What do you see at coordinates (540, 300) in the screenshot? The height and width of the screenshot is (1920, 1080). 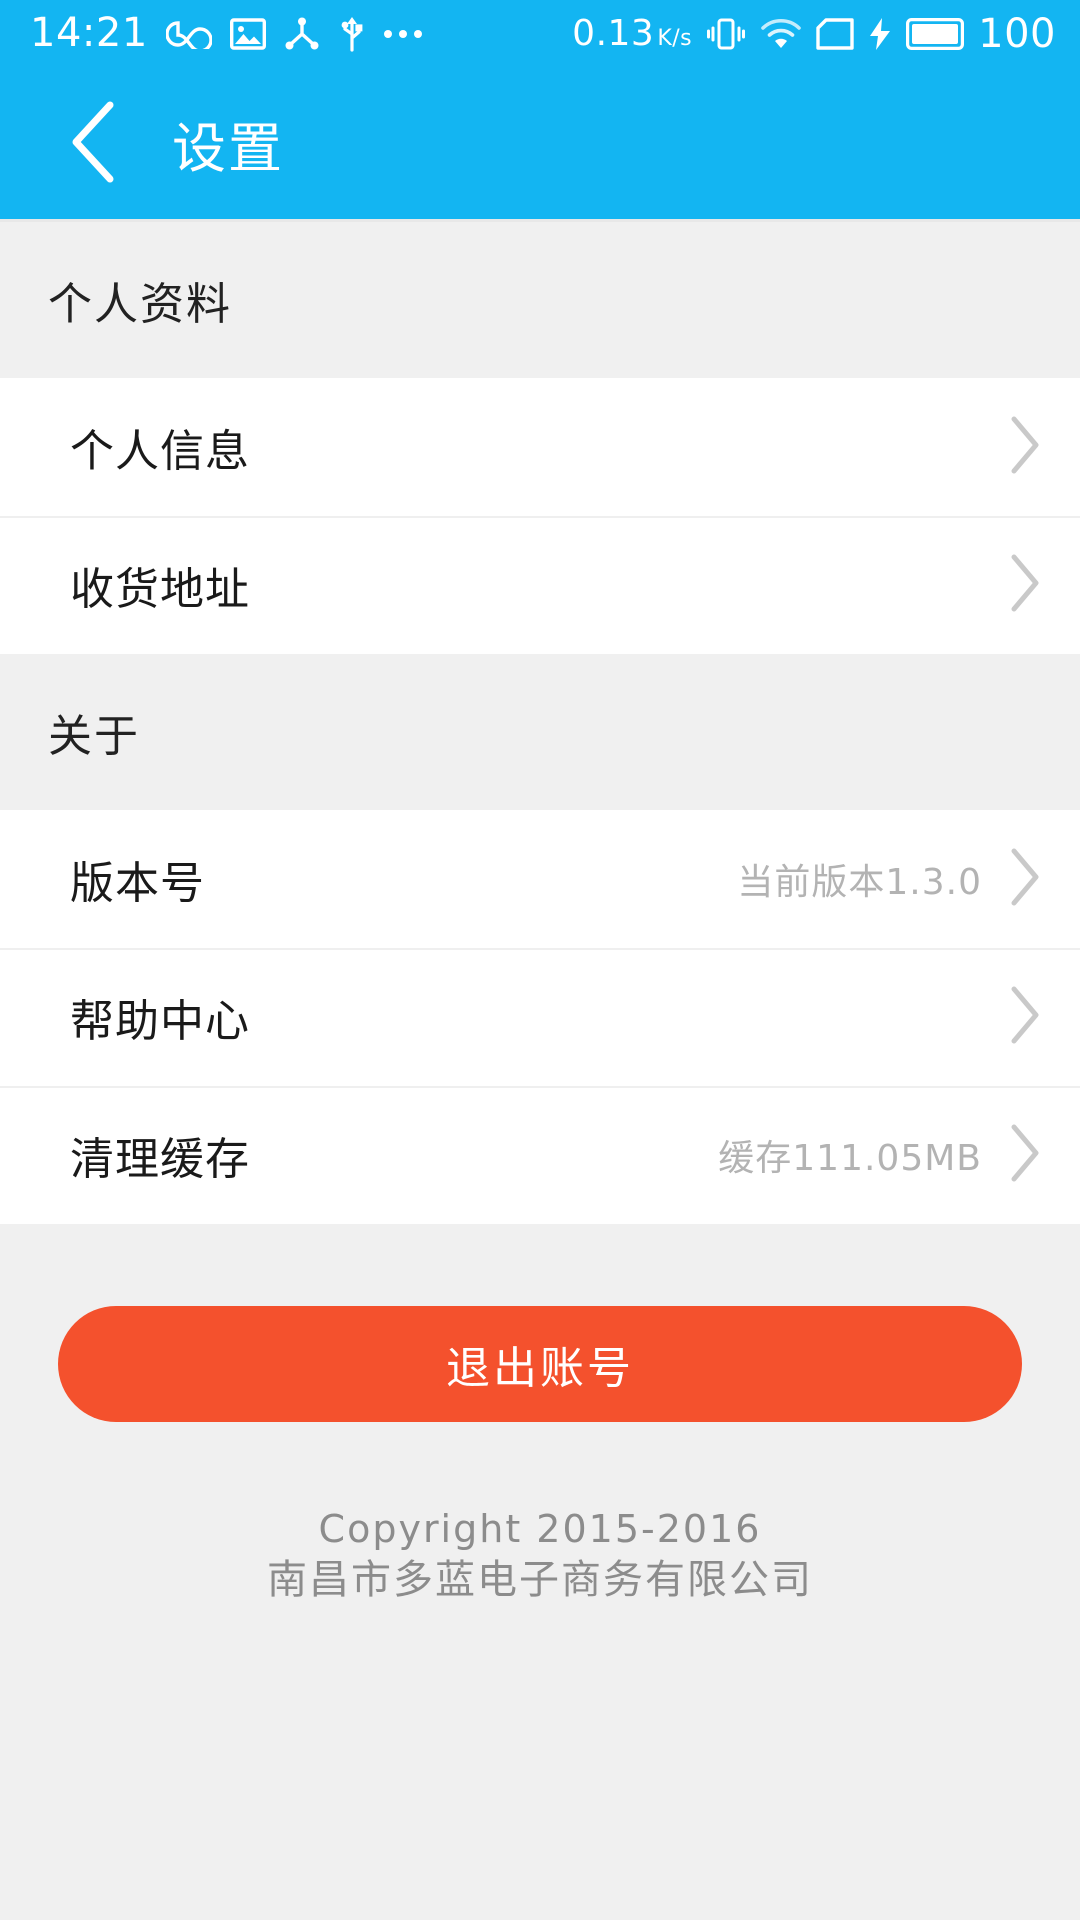 I see `section-header-profile: 个人资料` at bounding box center [540, 300].